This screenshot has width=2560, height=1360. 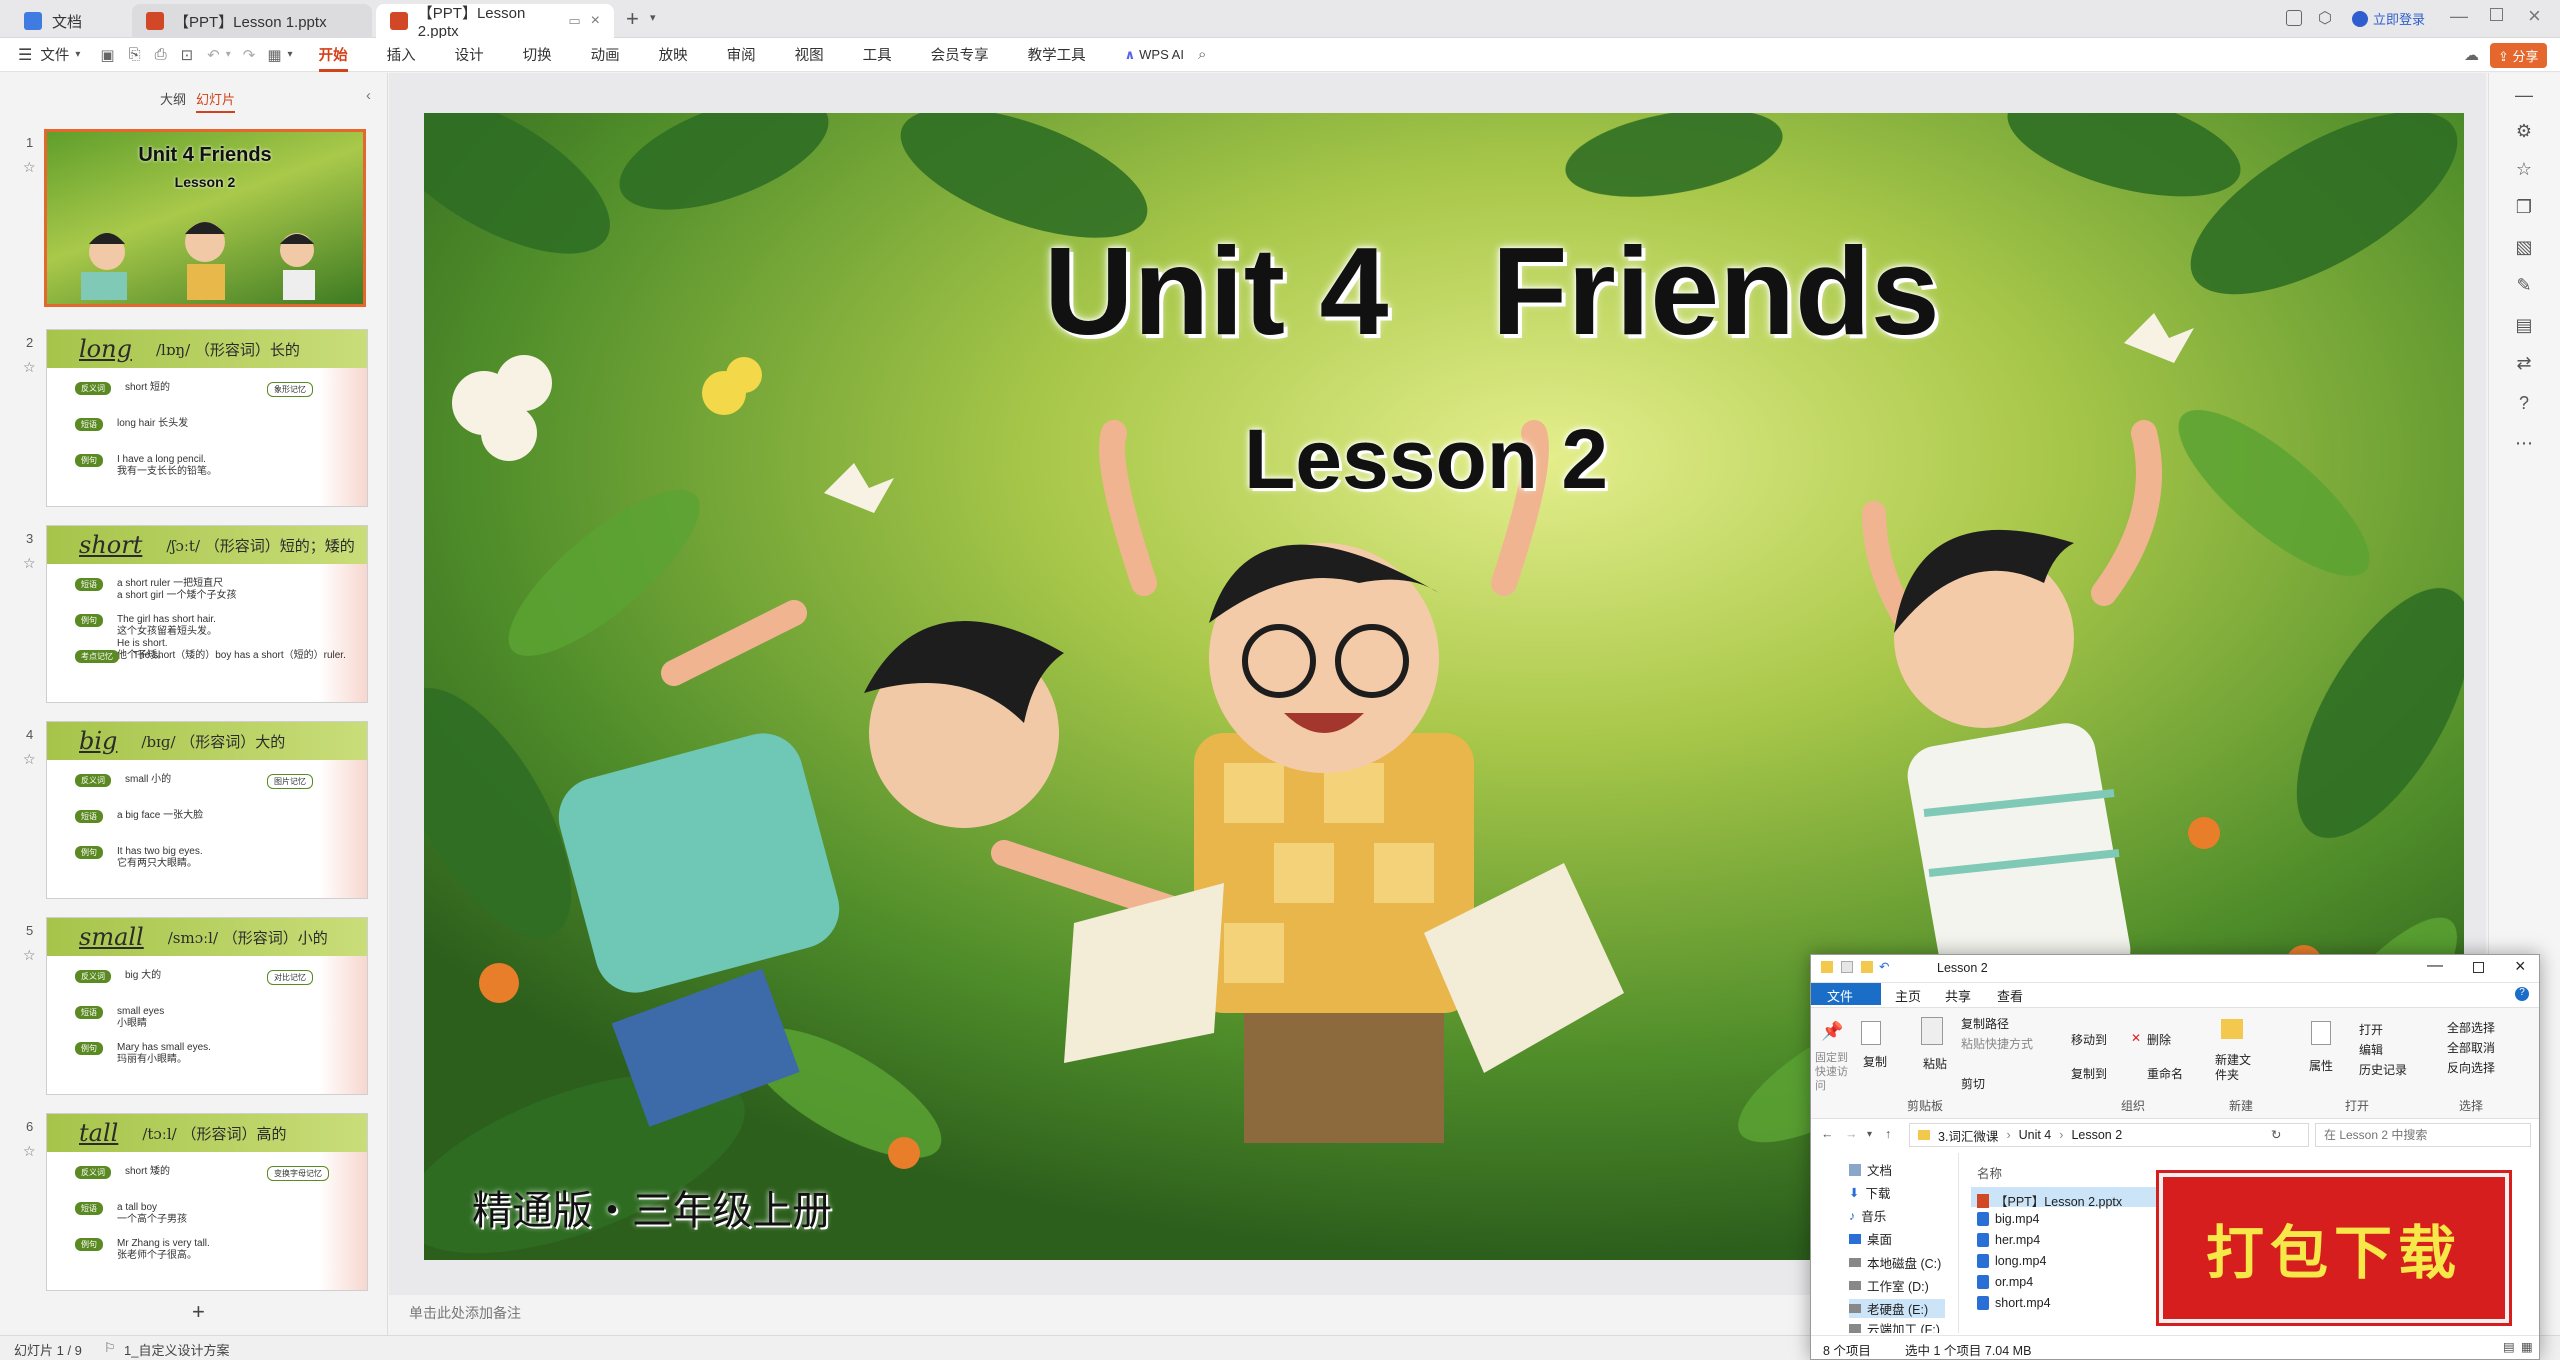 What do you see at coordinates (495, 22) in the screenshot?
I see `tab-lesson2: 【PPT】Lesson 2.pptx ▭ ×` at bounding box center [495, 22].